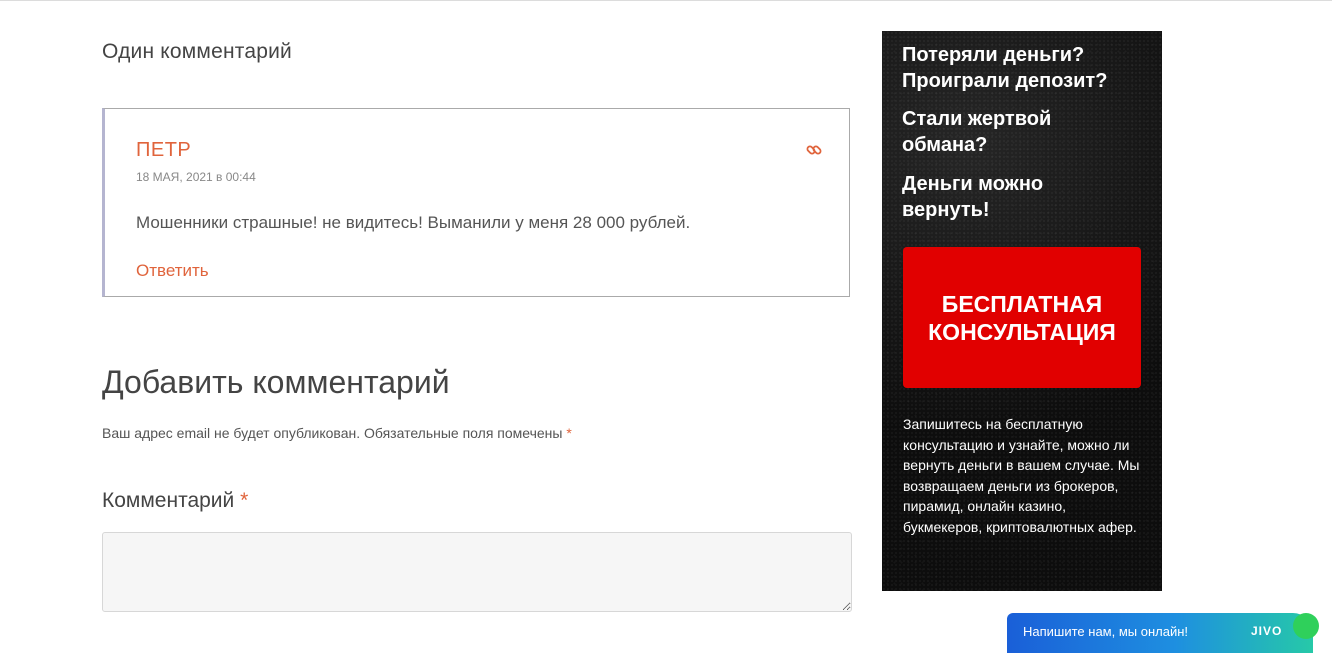 The image size is (1332, 653). I want to click on reply-link: Ответить, so click(172, 271).